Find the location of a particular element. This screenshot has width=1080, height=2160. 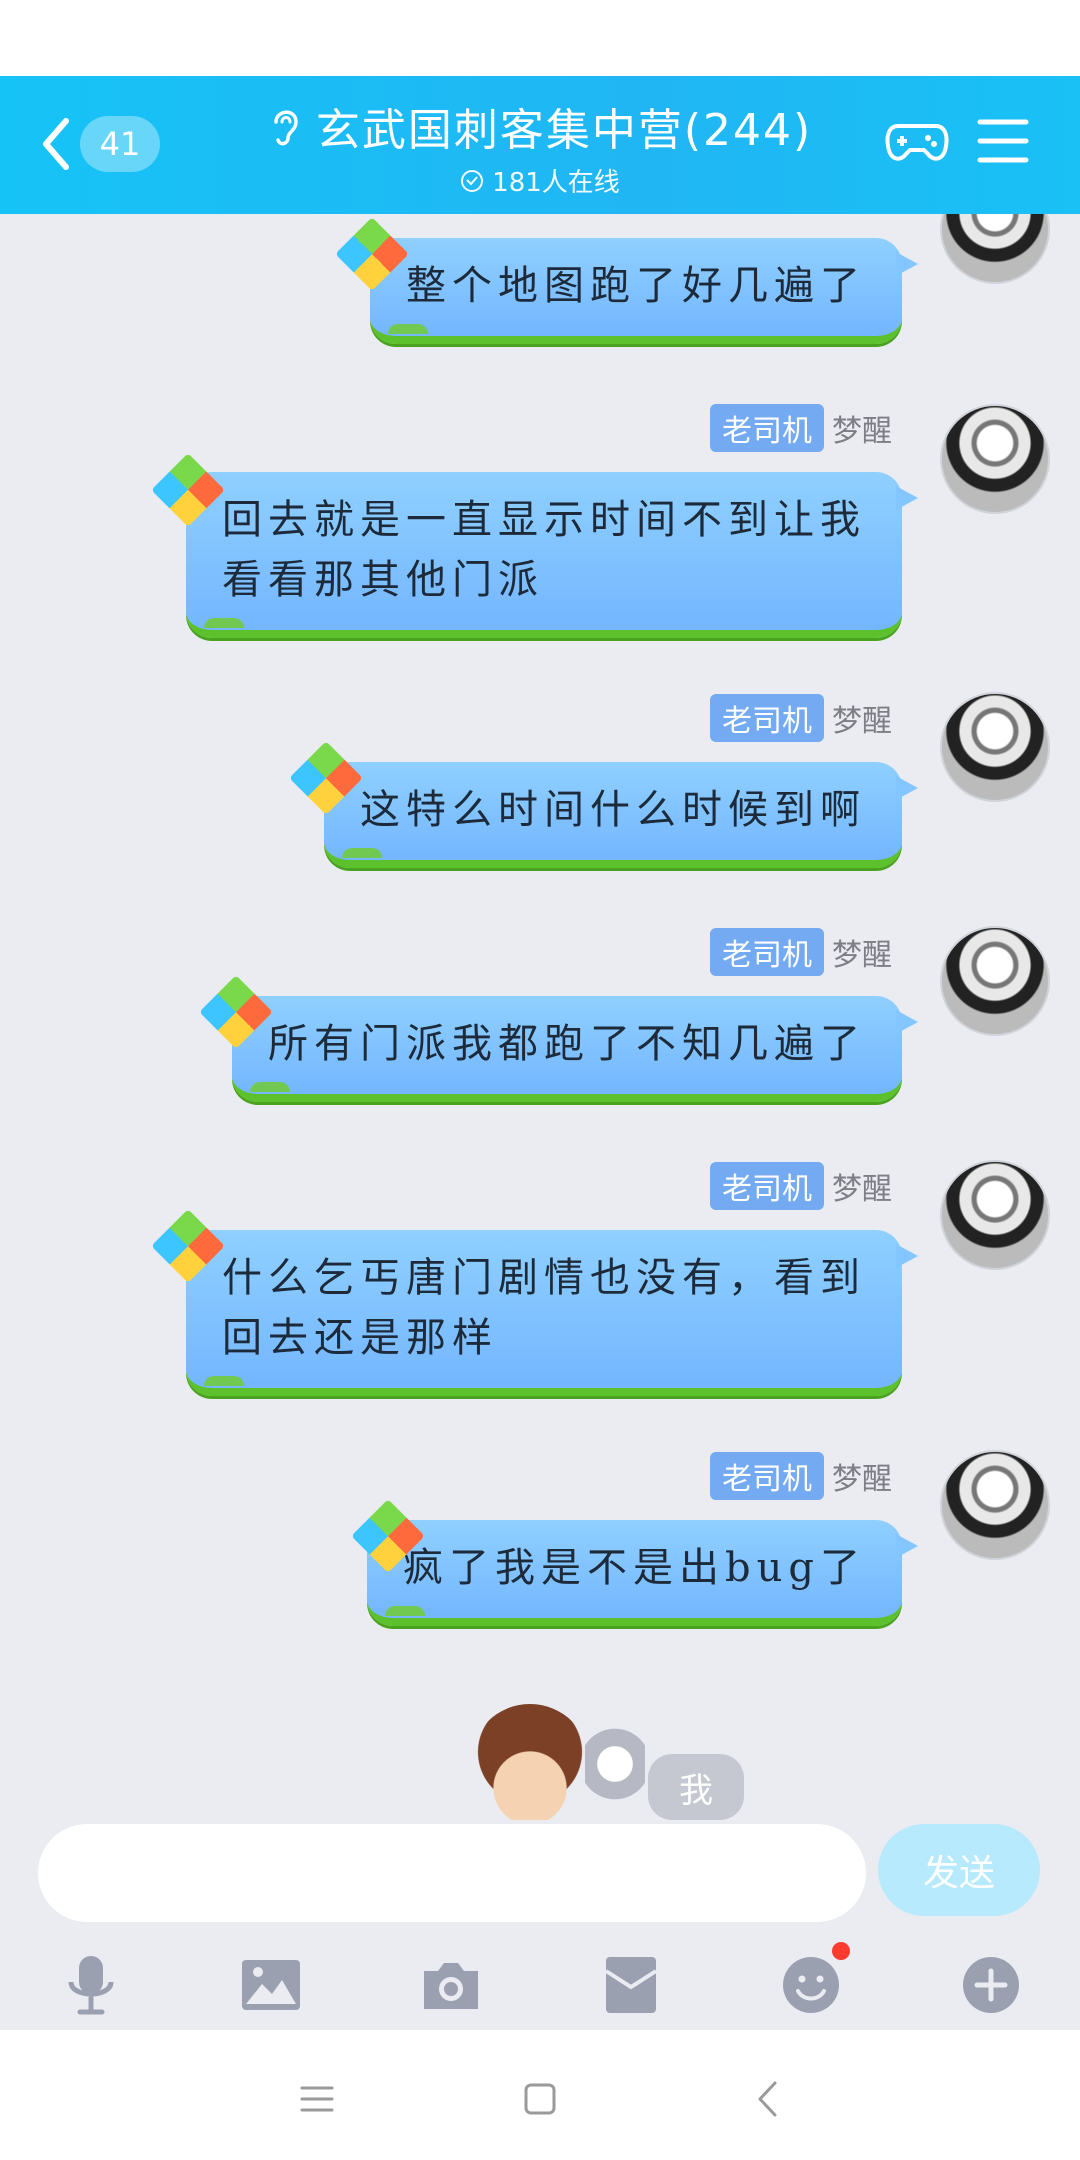

system-back-button is located at coordinates (767, 2099).